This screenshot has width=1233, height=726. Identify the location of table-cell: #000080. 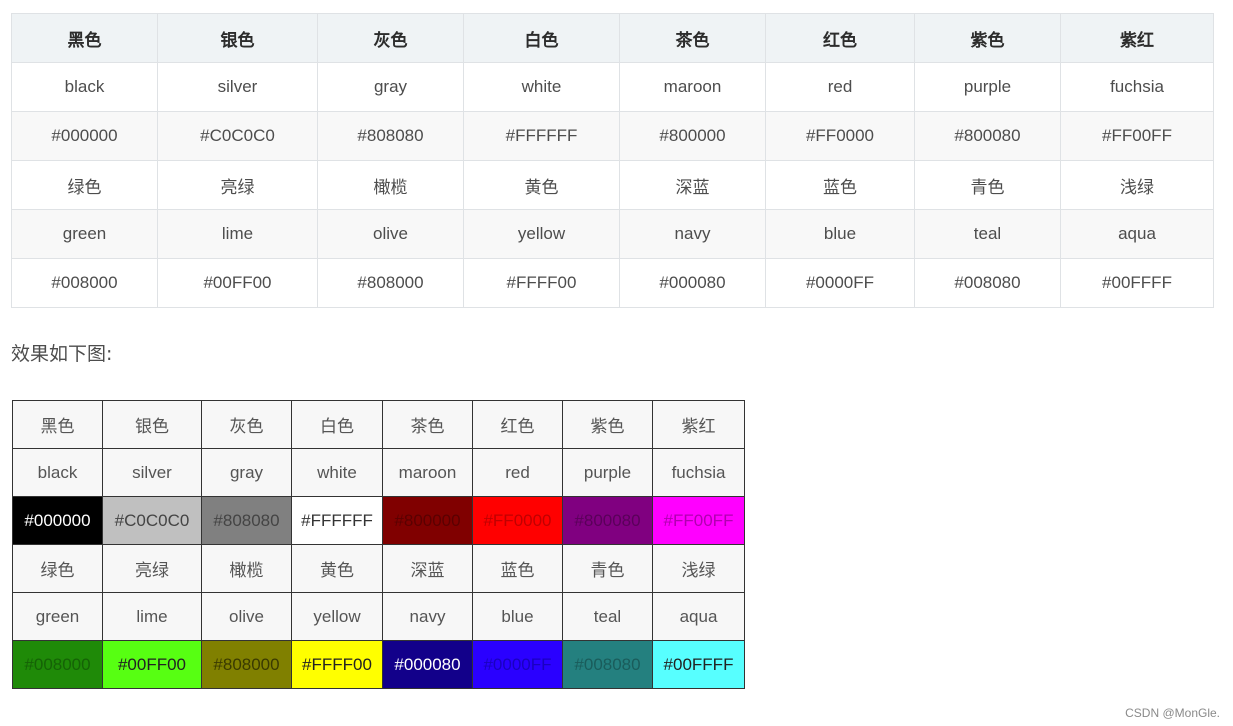
(692, 283).